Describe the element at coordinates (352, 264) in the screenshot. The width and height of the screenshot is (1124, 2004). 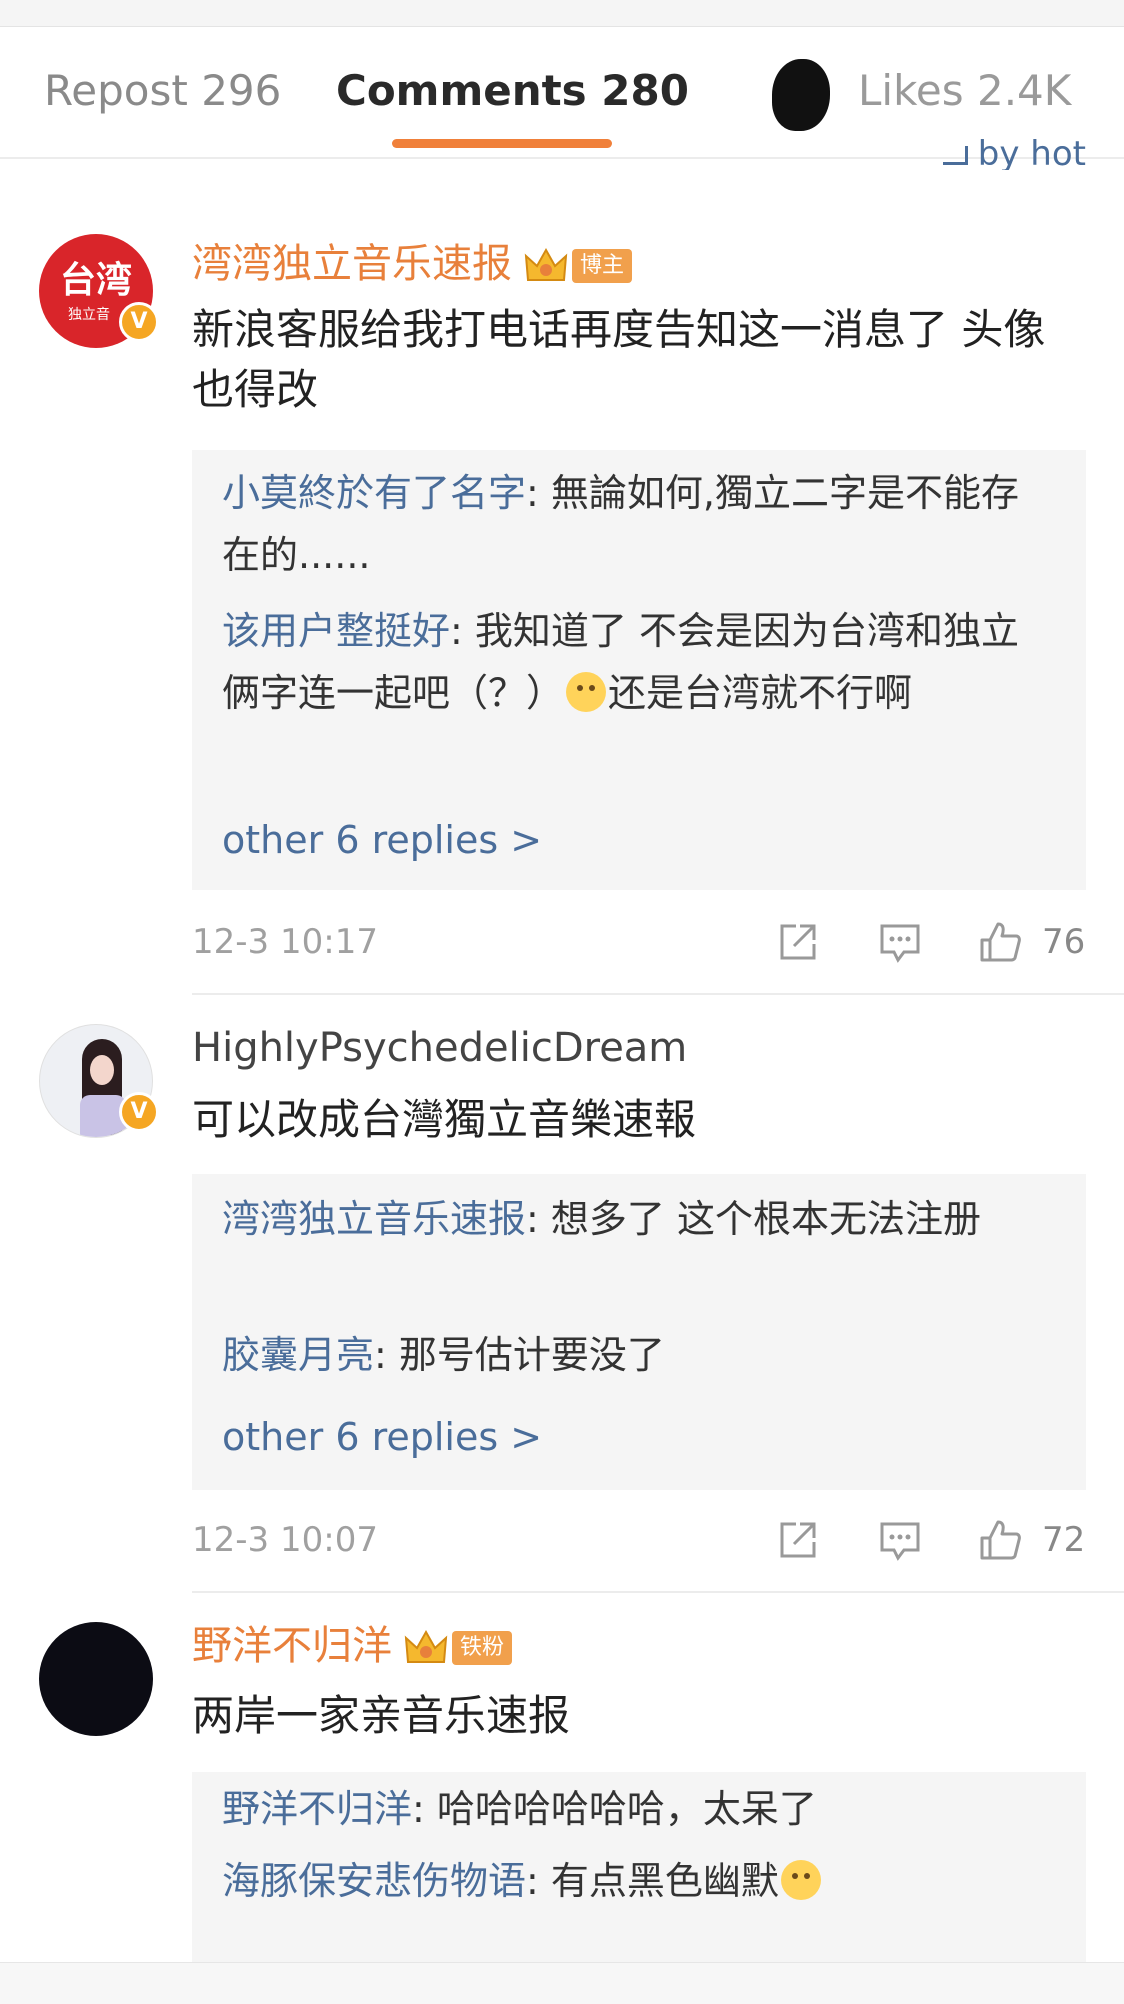
I see `username-text: 湾湾独立音乐速报` at that location.